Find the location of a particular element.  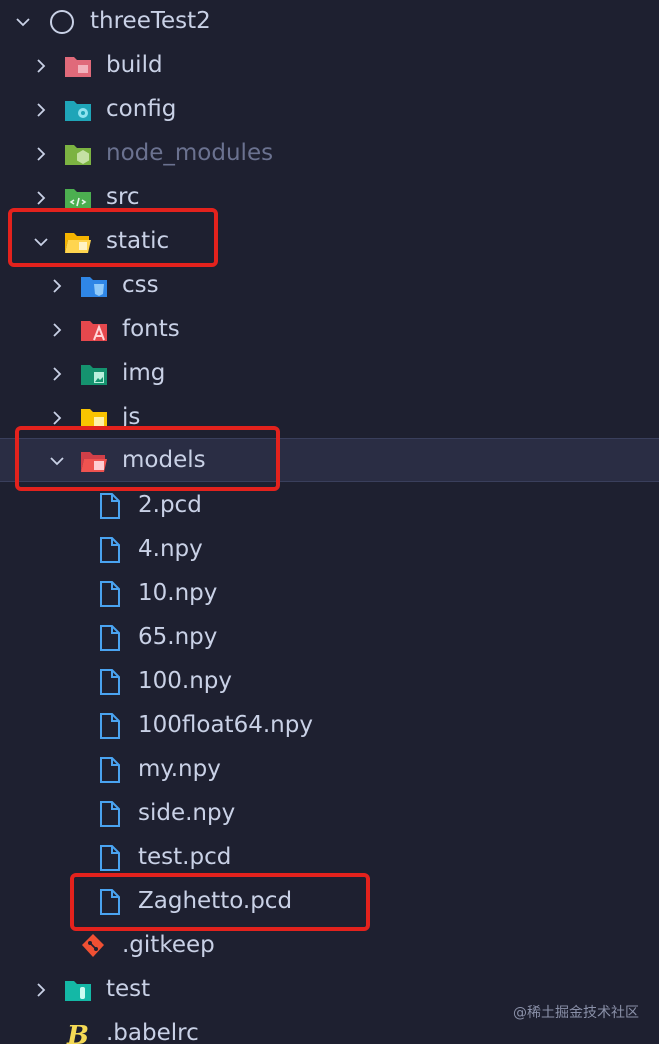

tree-item-label: 65.npy is located at coordinates (178, 637).